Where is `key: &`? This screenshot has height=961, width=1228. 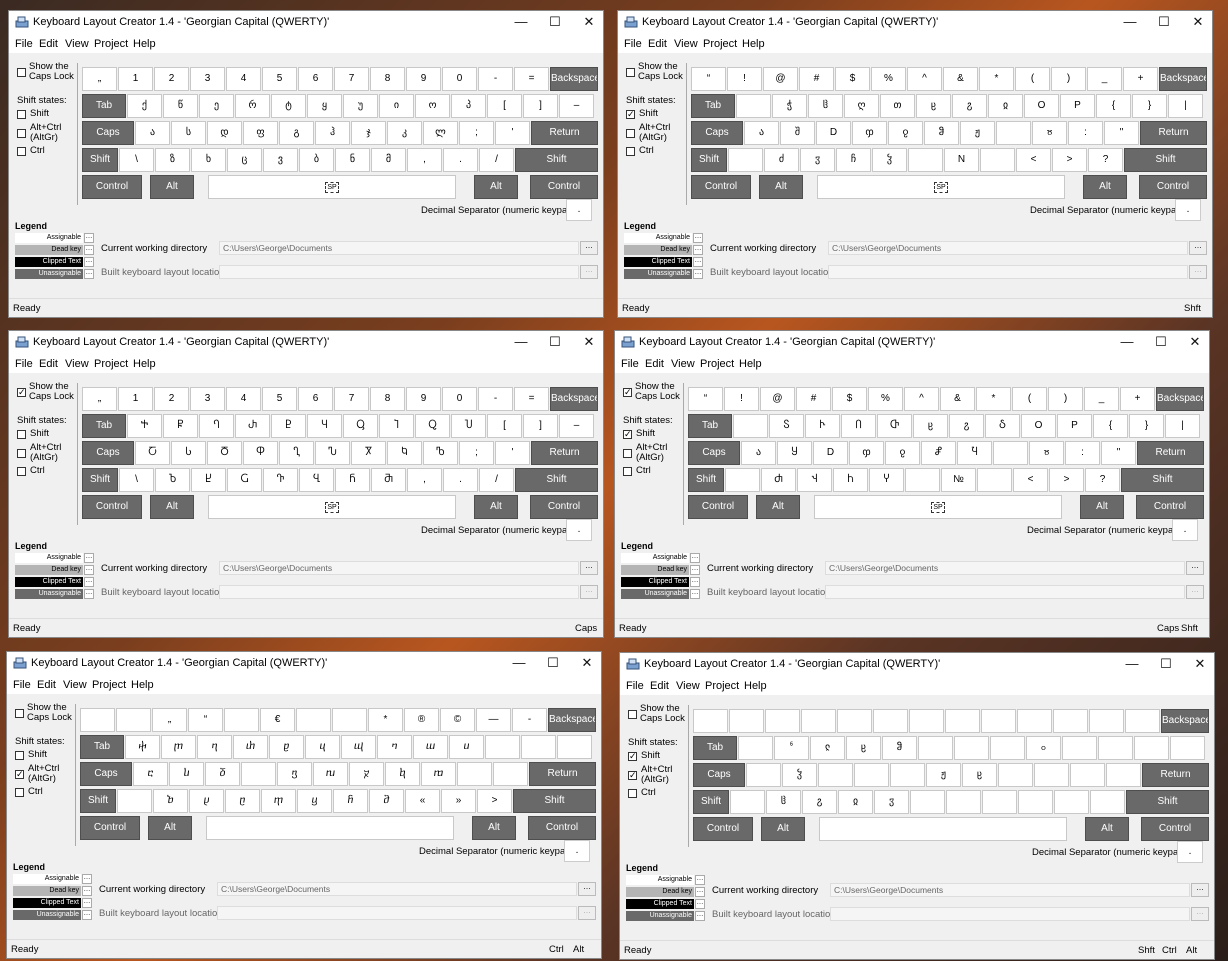 key: & is located at coordinates (957, 399).